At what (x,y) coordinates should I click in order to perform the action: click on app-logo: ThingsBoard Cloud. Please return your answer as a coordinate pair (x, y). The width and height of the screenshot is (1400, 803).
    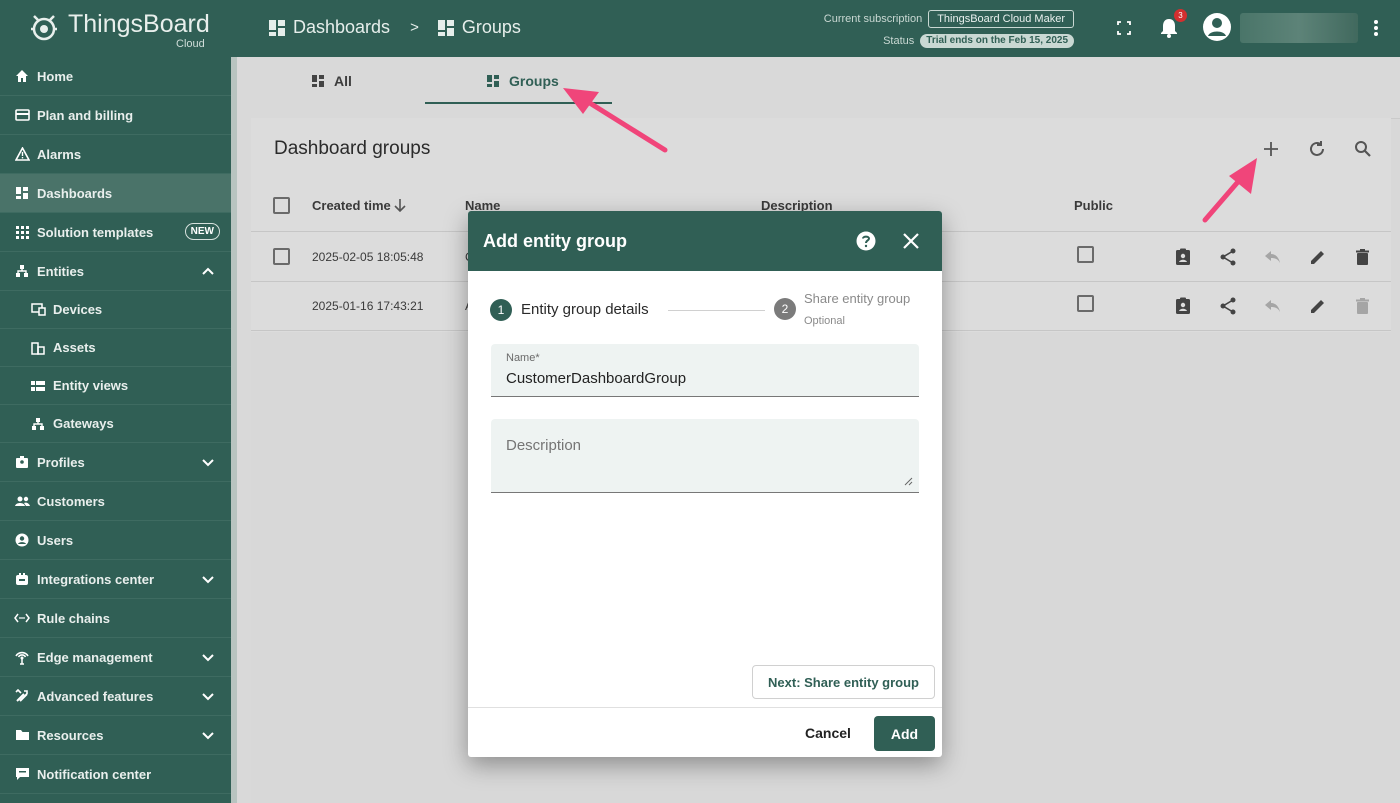
    Looking at the image, I should click on (118, 28).